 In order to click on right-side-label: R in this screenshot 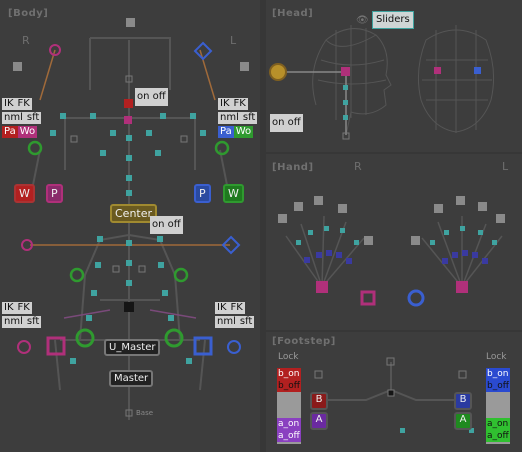, I will do `click(26, 40)`.